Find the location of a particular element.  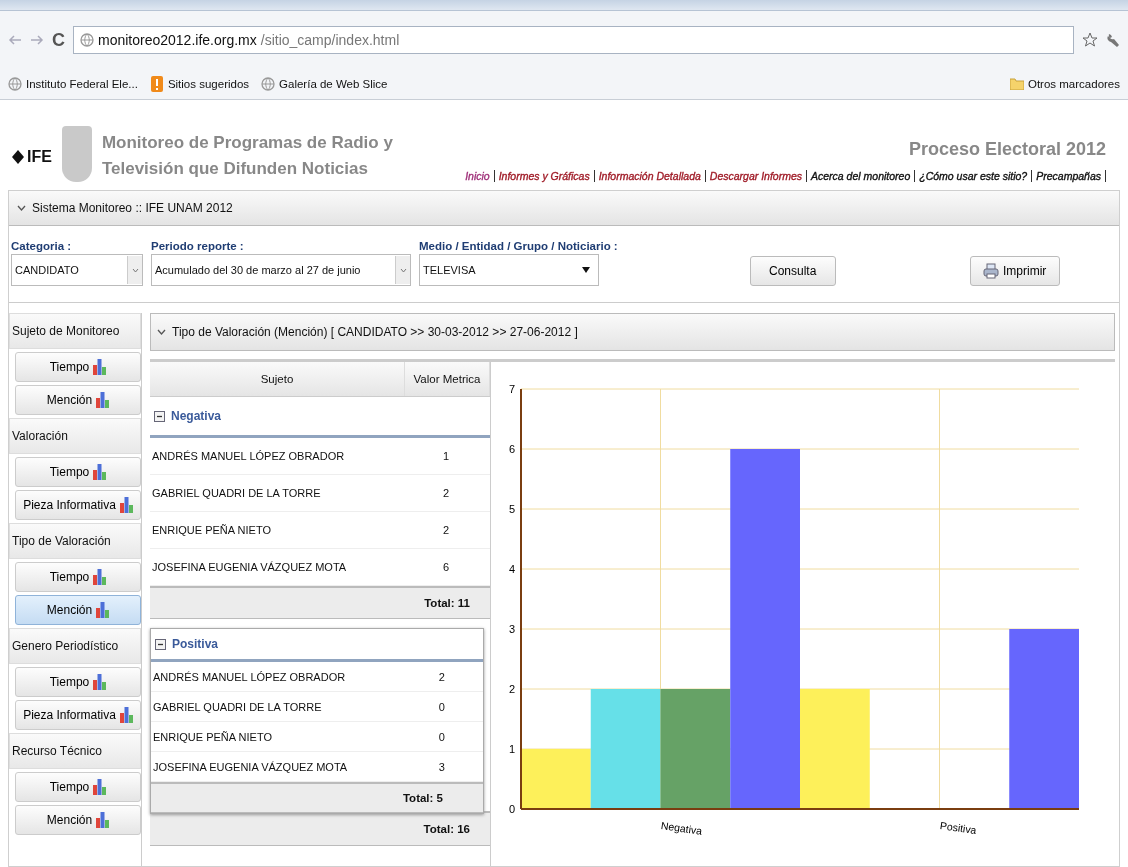

printer-icon is located at coordinates (991, 271).